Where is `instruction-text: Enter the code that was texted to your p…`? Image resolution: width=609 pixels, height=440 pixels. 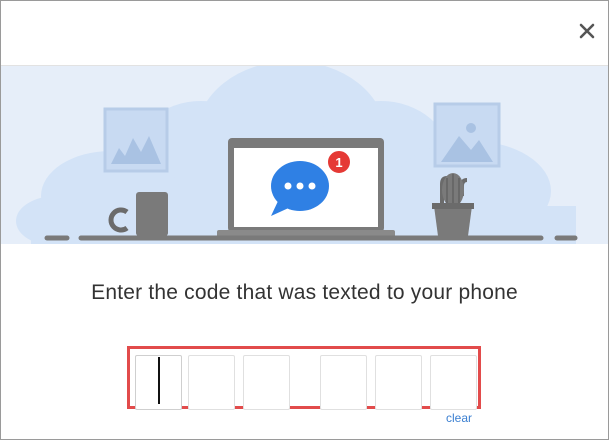 instruction-text: Enter the code that was texted to your p… is located at coordinates (304, 292).